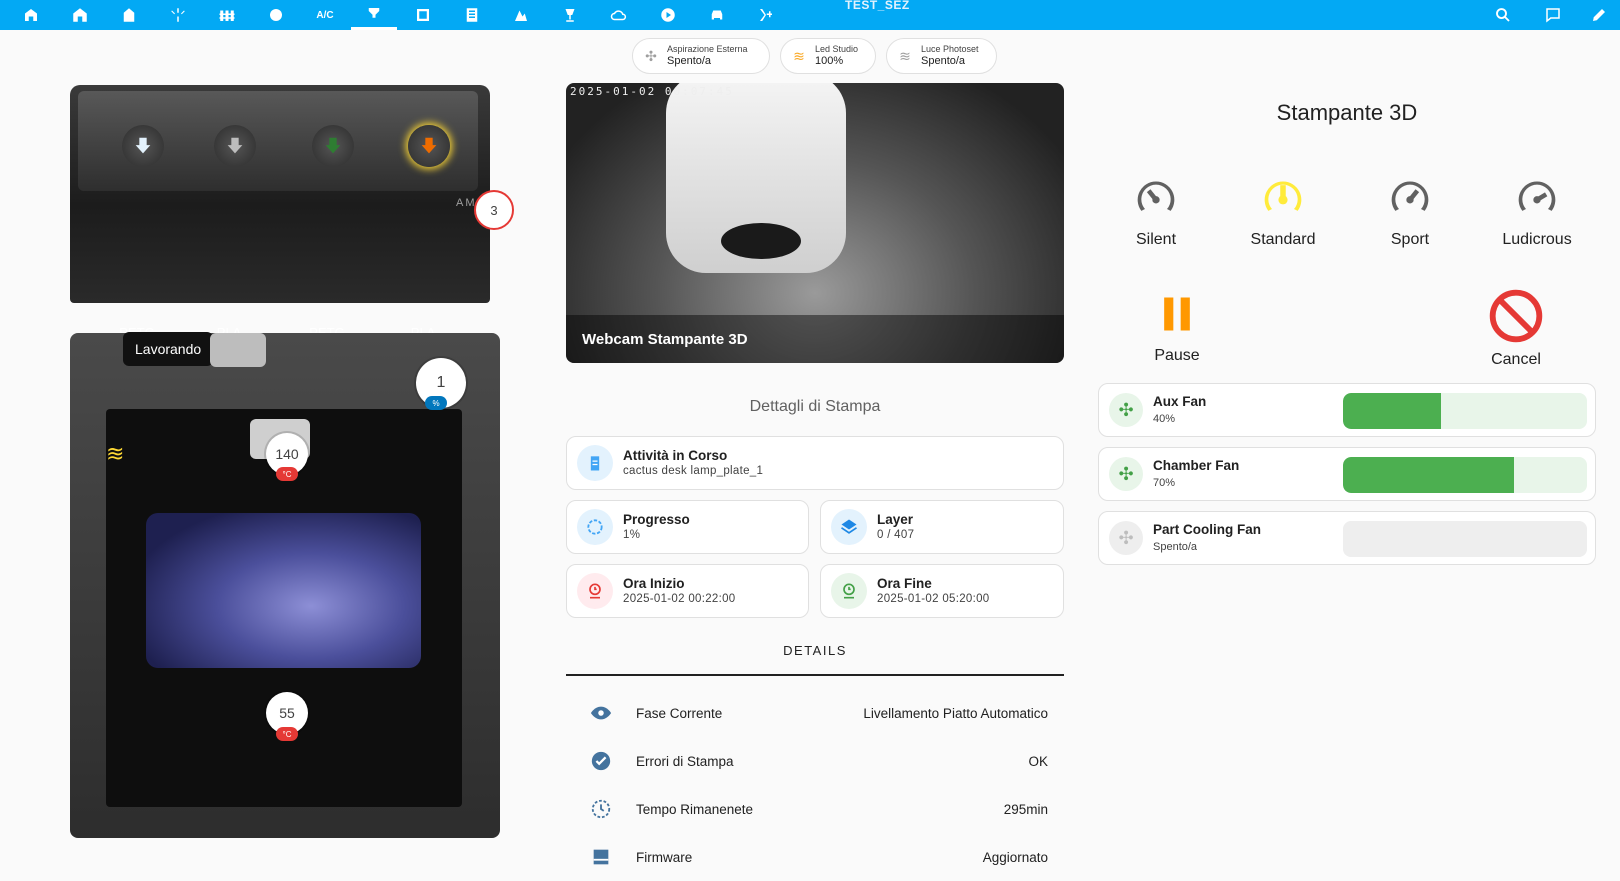 This screenshot has width=1620, height=881. What do you see at coordinates (799, 55) in the screenshot?
I see `led-strip-icon: ≋` at bounding box center [799, 55].